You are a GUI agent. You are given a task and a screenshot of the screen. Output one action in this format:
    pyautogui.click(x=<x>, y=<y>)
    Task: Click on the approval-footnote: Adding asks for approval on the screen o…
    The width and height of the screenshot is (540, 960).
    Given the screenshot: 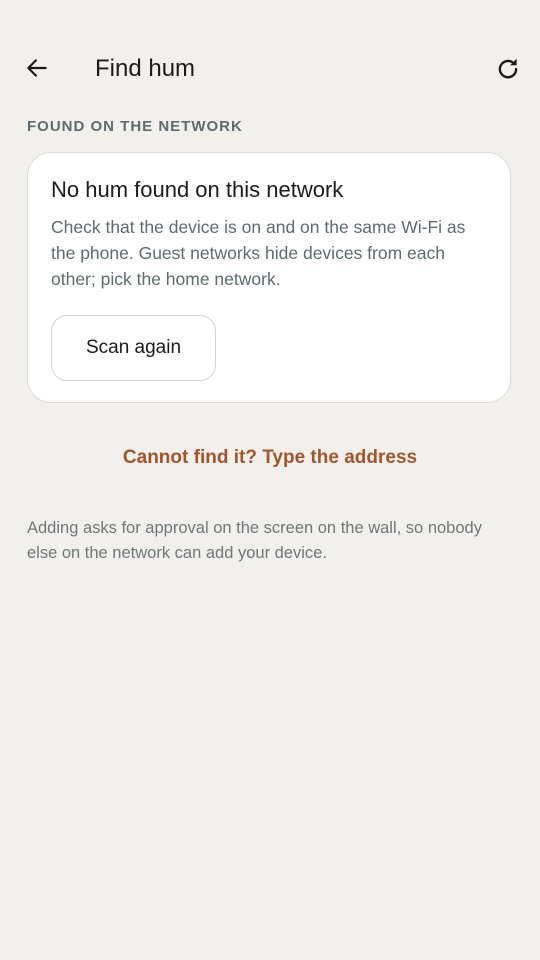 What is the action you would take?
    pyautogui.click(x=254, y=540)
    